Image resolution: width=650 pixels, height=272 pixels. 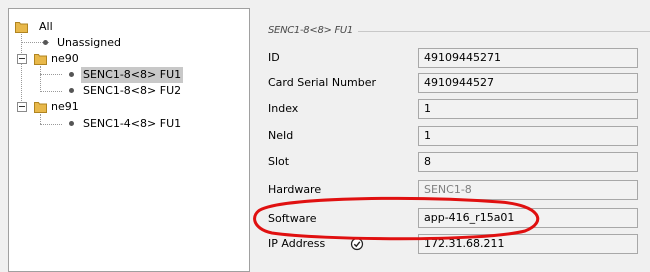 What do you see at coordinates (89, 42) in the screenshot?
I see `tree-item-label: Unassigned` at bounding box center [89, 42].